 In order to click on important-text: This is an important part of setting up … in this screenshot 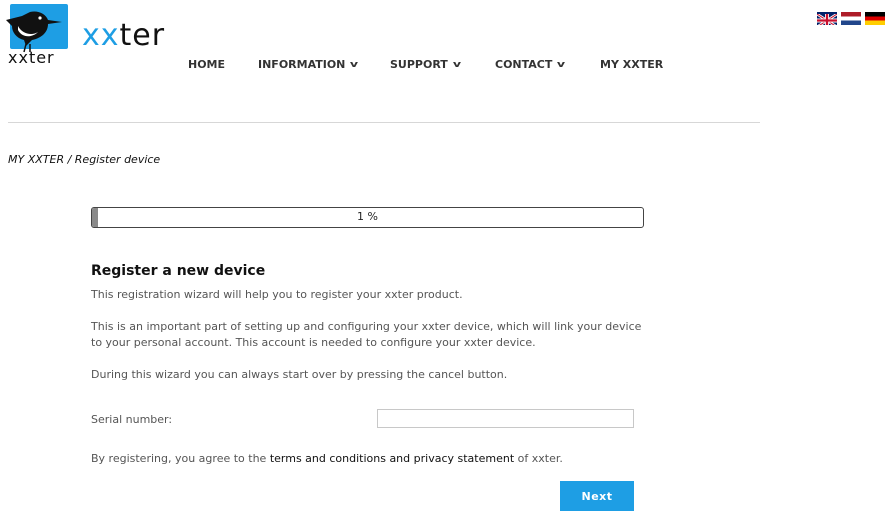, I will do `click(366, 334)`.